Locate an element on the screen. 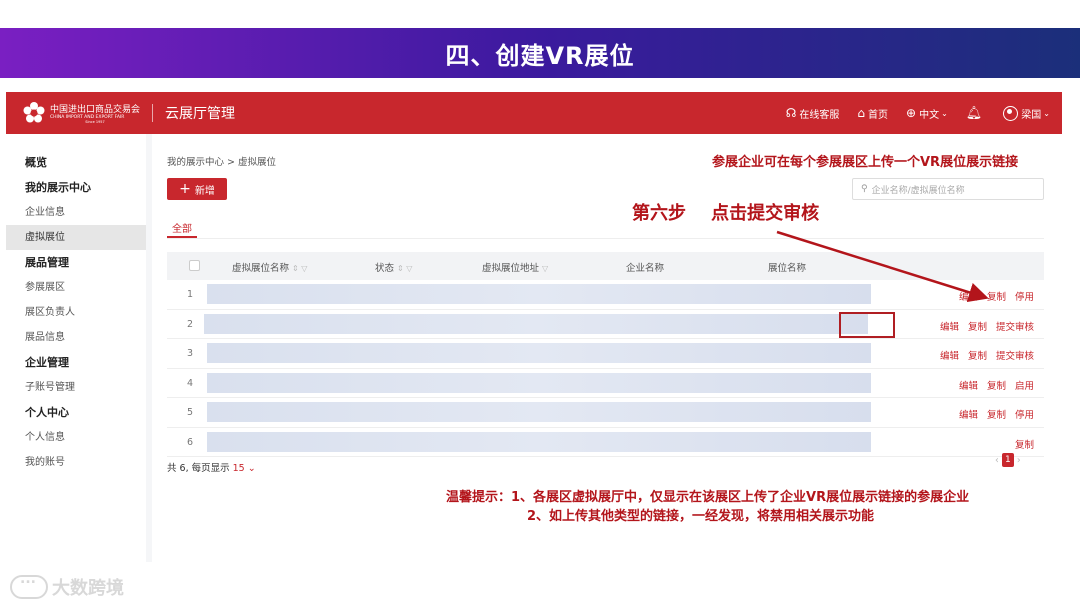 The width and height of the screenshot is (1080, 608). sidebar-item-exhibit-zone: 参展展区 is located at coordinates (76, 287).